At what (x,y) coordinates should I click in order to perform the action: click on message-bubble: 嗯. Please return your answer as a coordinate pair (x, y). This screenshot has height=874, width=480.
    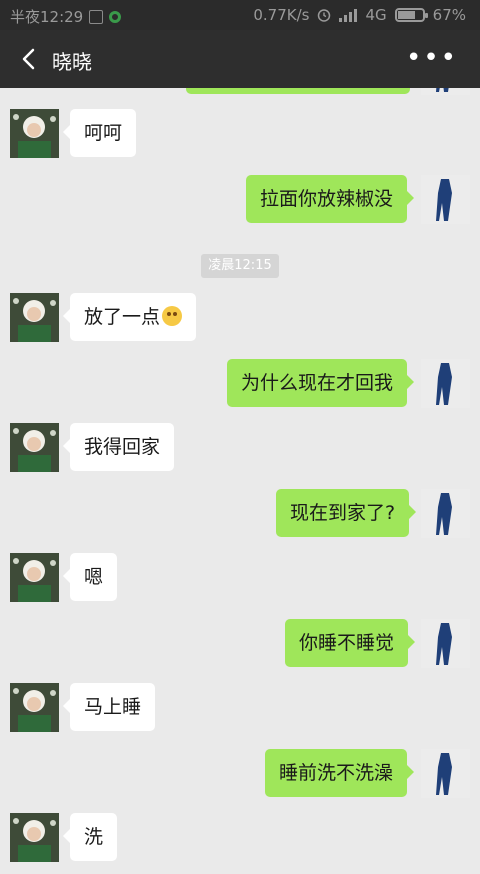
    Looking at the image, I should click on (90, 577).